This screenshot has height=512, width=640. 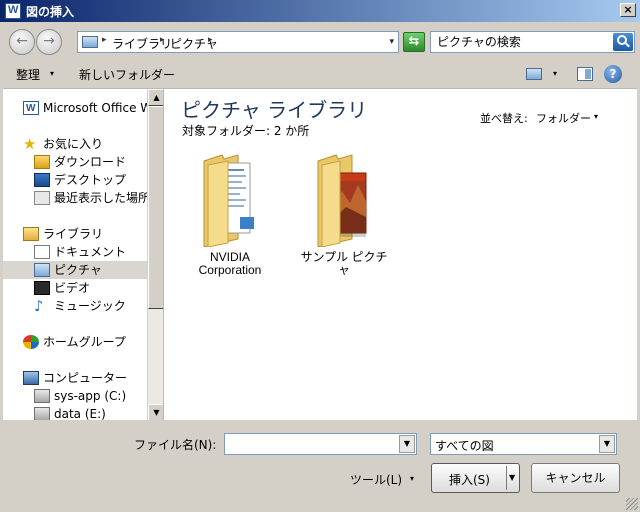 I want to click on recent-places-icon, so click(x=42, y=198).